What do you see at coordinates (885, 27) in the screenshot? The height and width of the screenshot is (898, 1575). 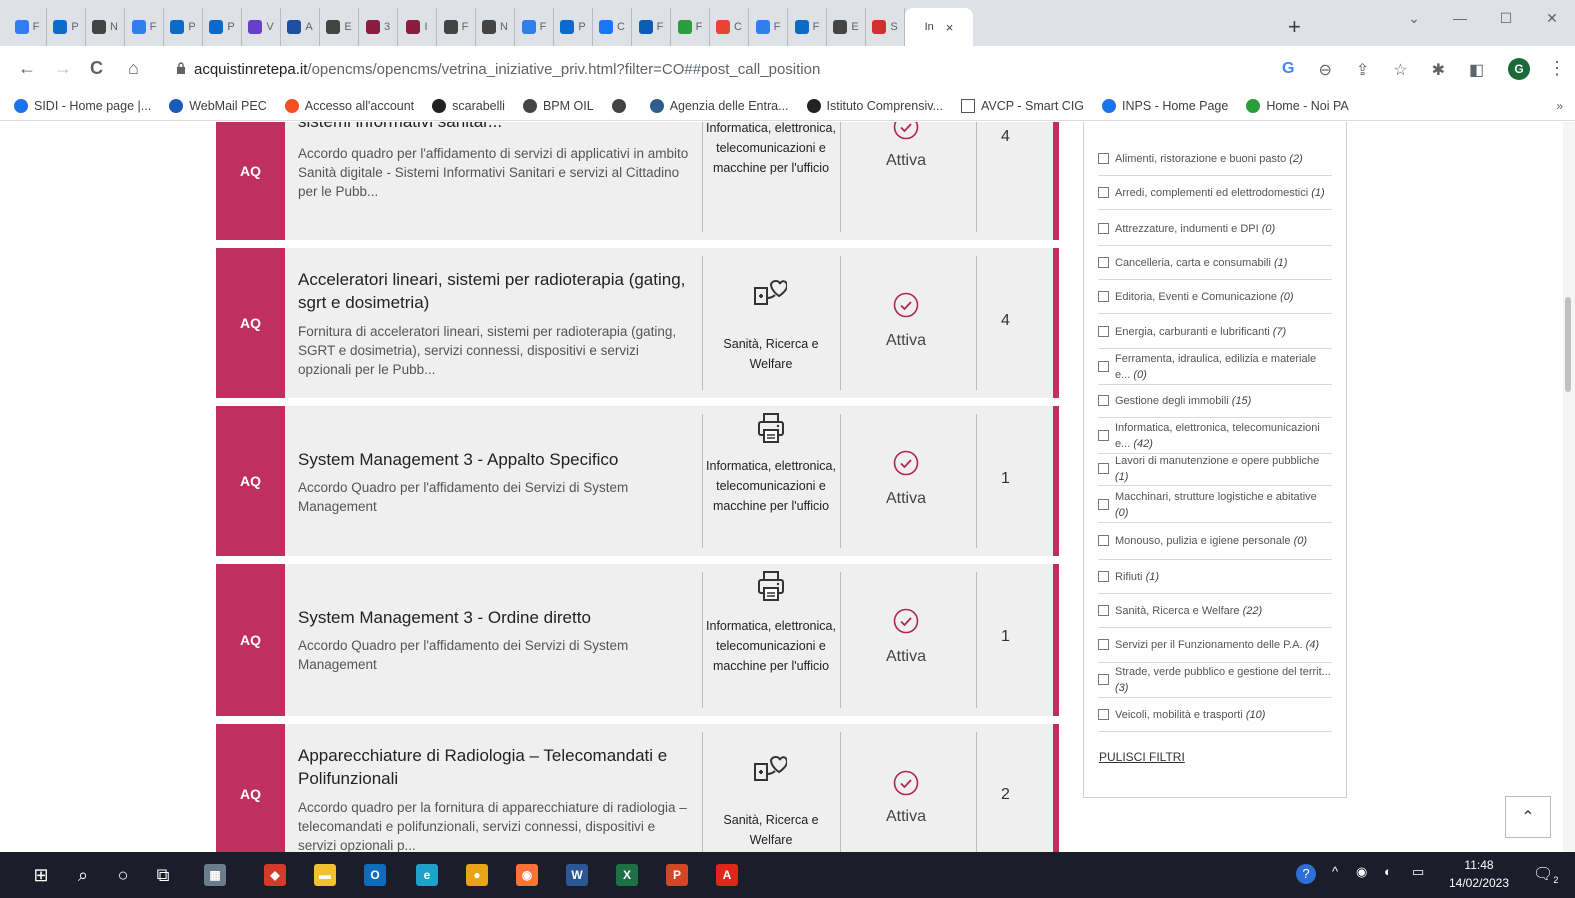 I see `browser-tab: S` at bounding box center [885, 27].